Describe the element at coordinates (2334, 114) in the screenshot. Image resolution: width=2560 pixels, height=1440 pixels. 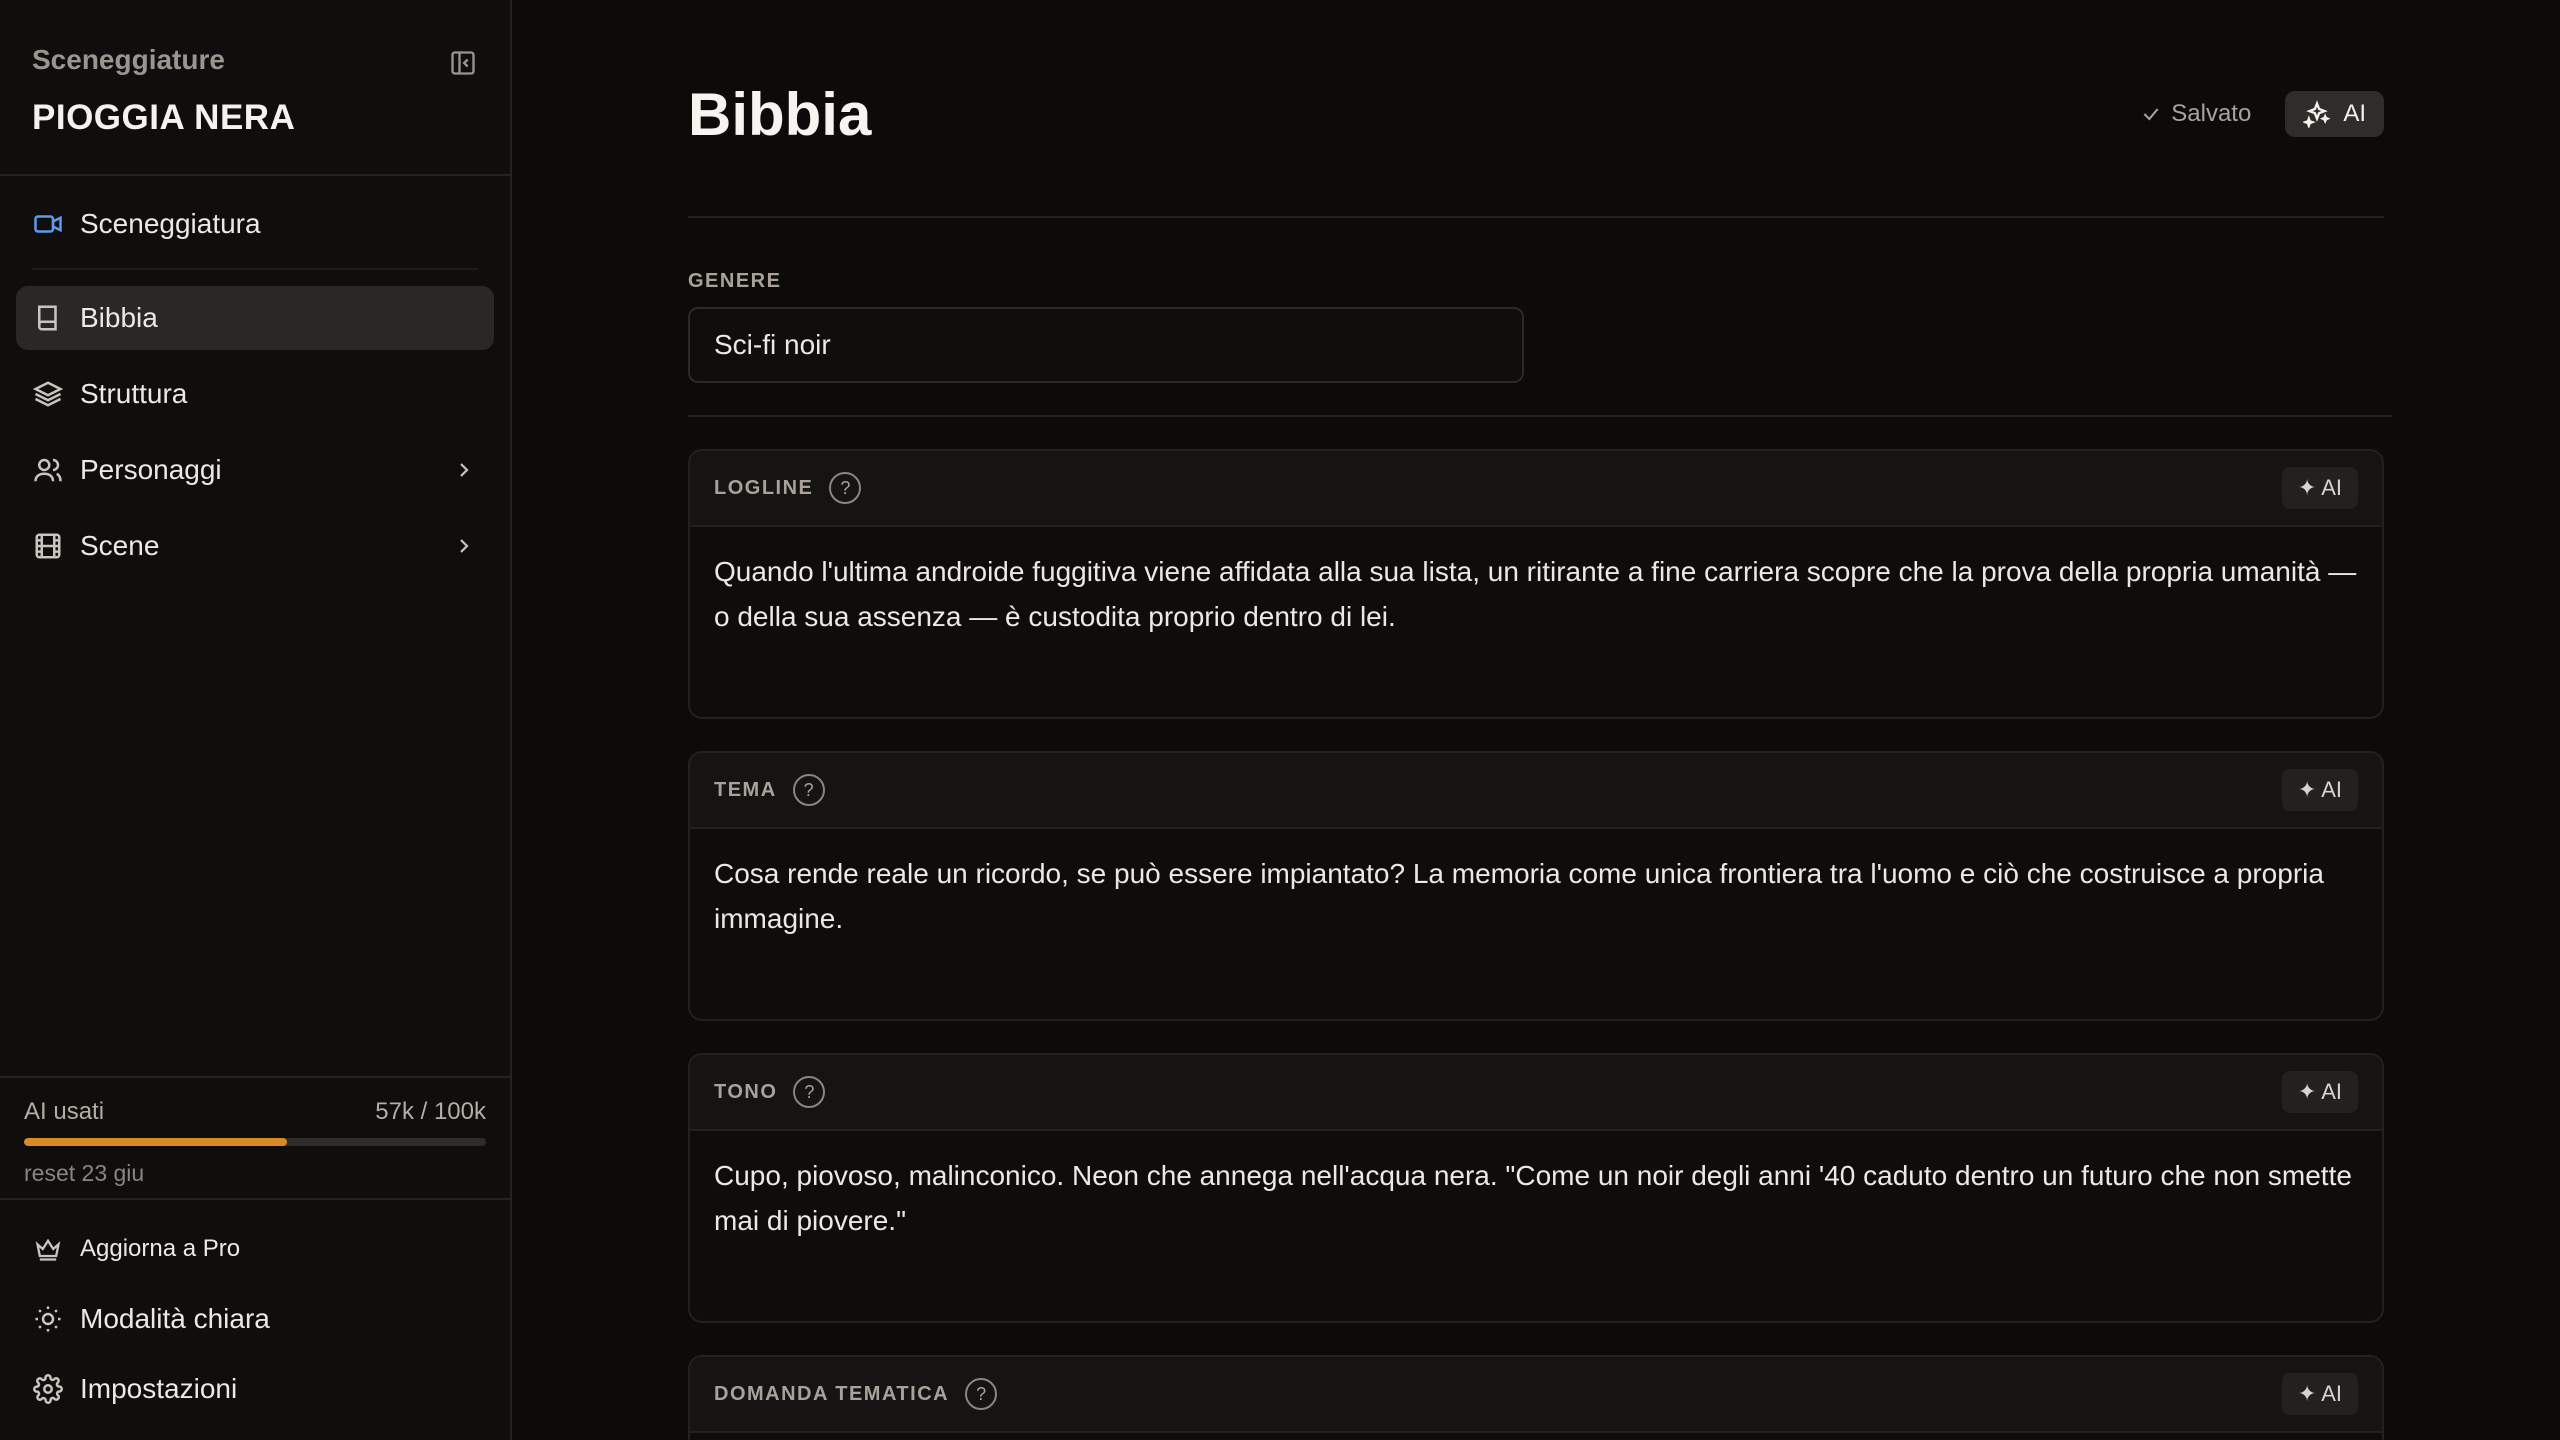
I see `ai-assistant-button: AI` at that location.